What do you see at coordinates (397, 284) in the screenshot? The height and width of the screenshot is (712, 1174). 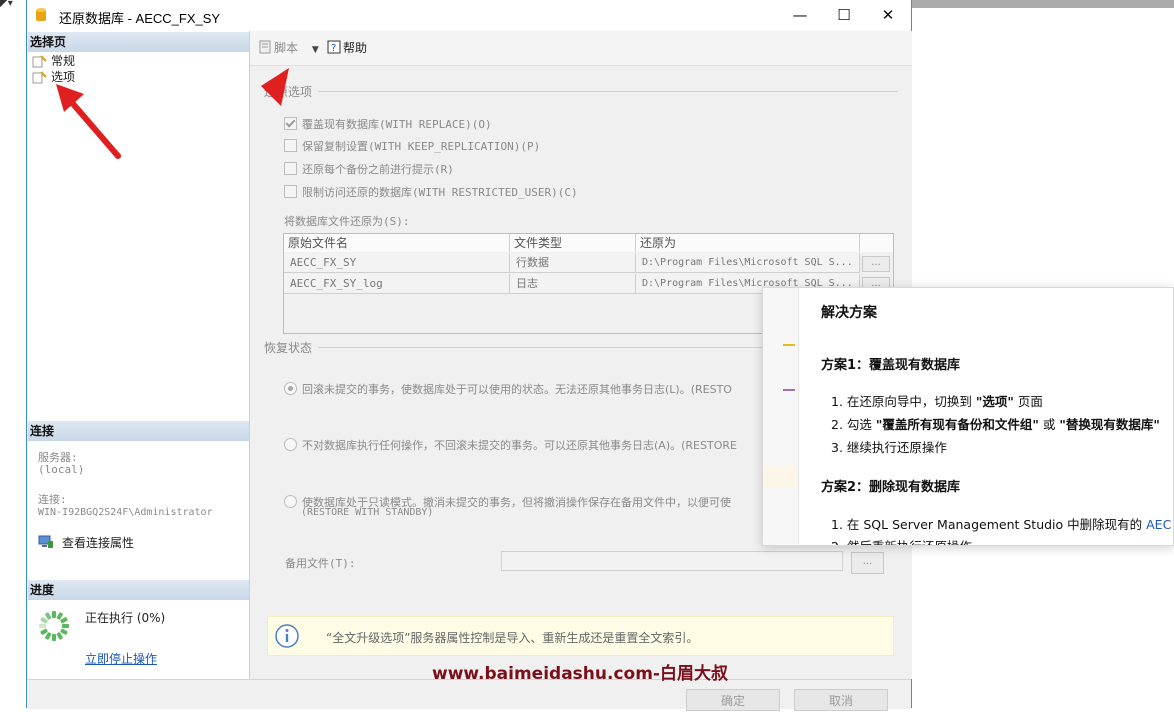 I see `grid-cell-original: AECC_FX_SY_log` at bounding box center [397, 284].